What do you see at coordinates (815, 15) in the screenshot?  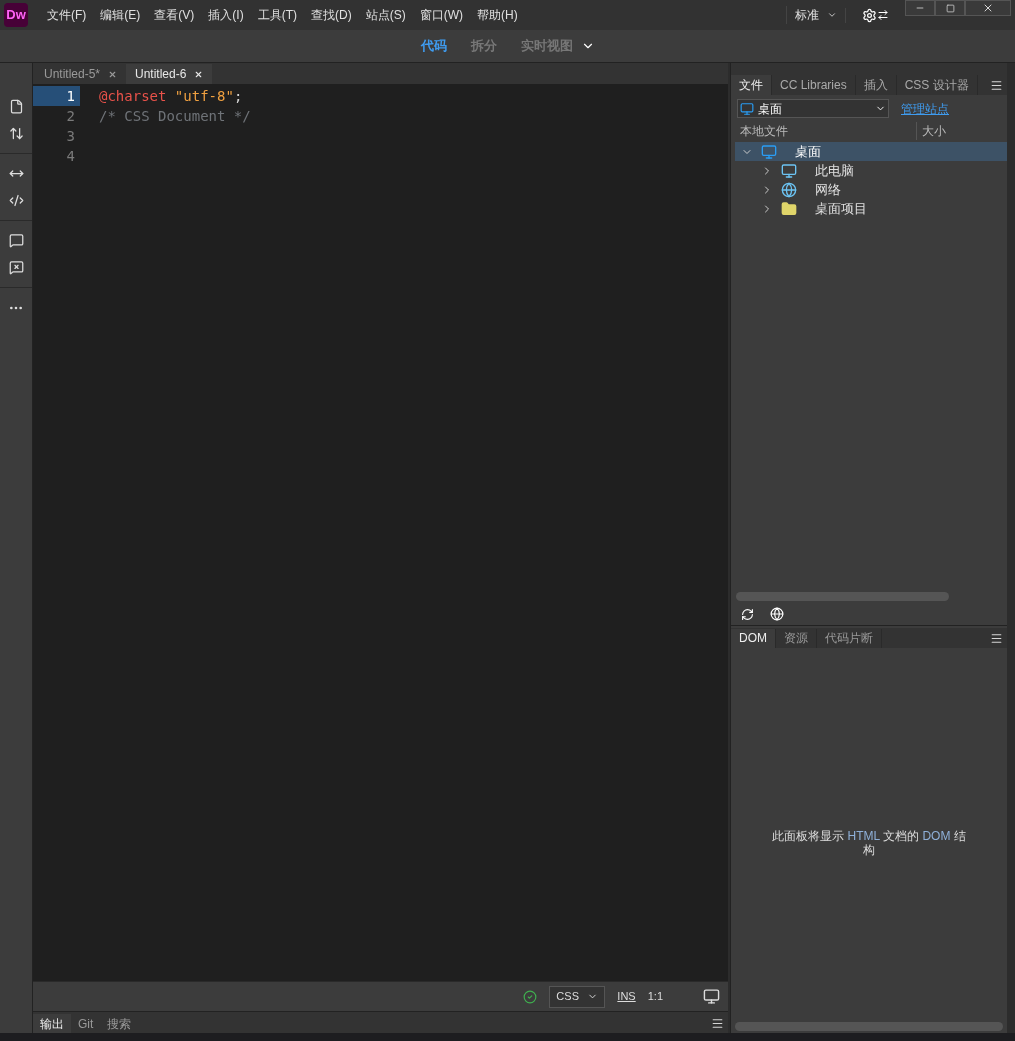 I see `workspace-switcher: 标准` at bounding box center [815, 15].